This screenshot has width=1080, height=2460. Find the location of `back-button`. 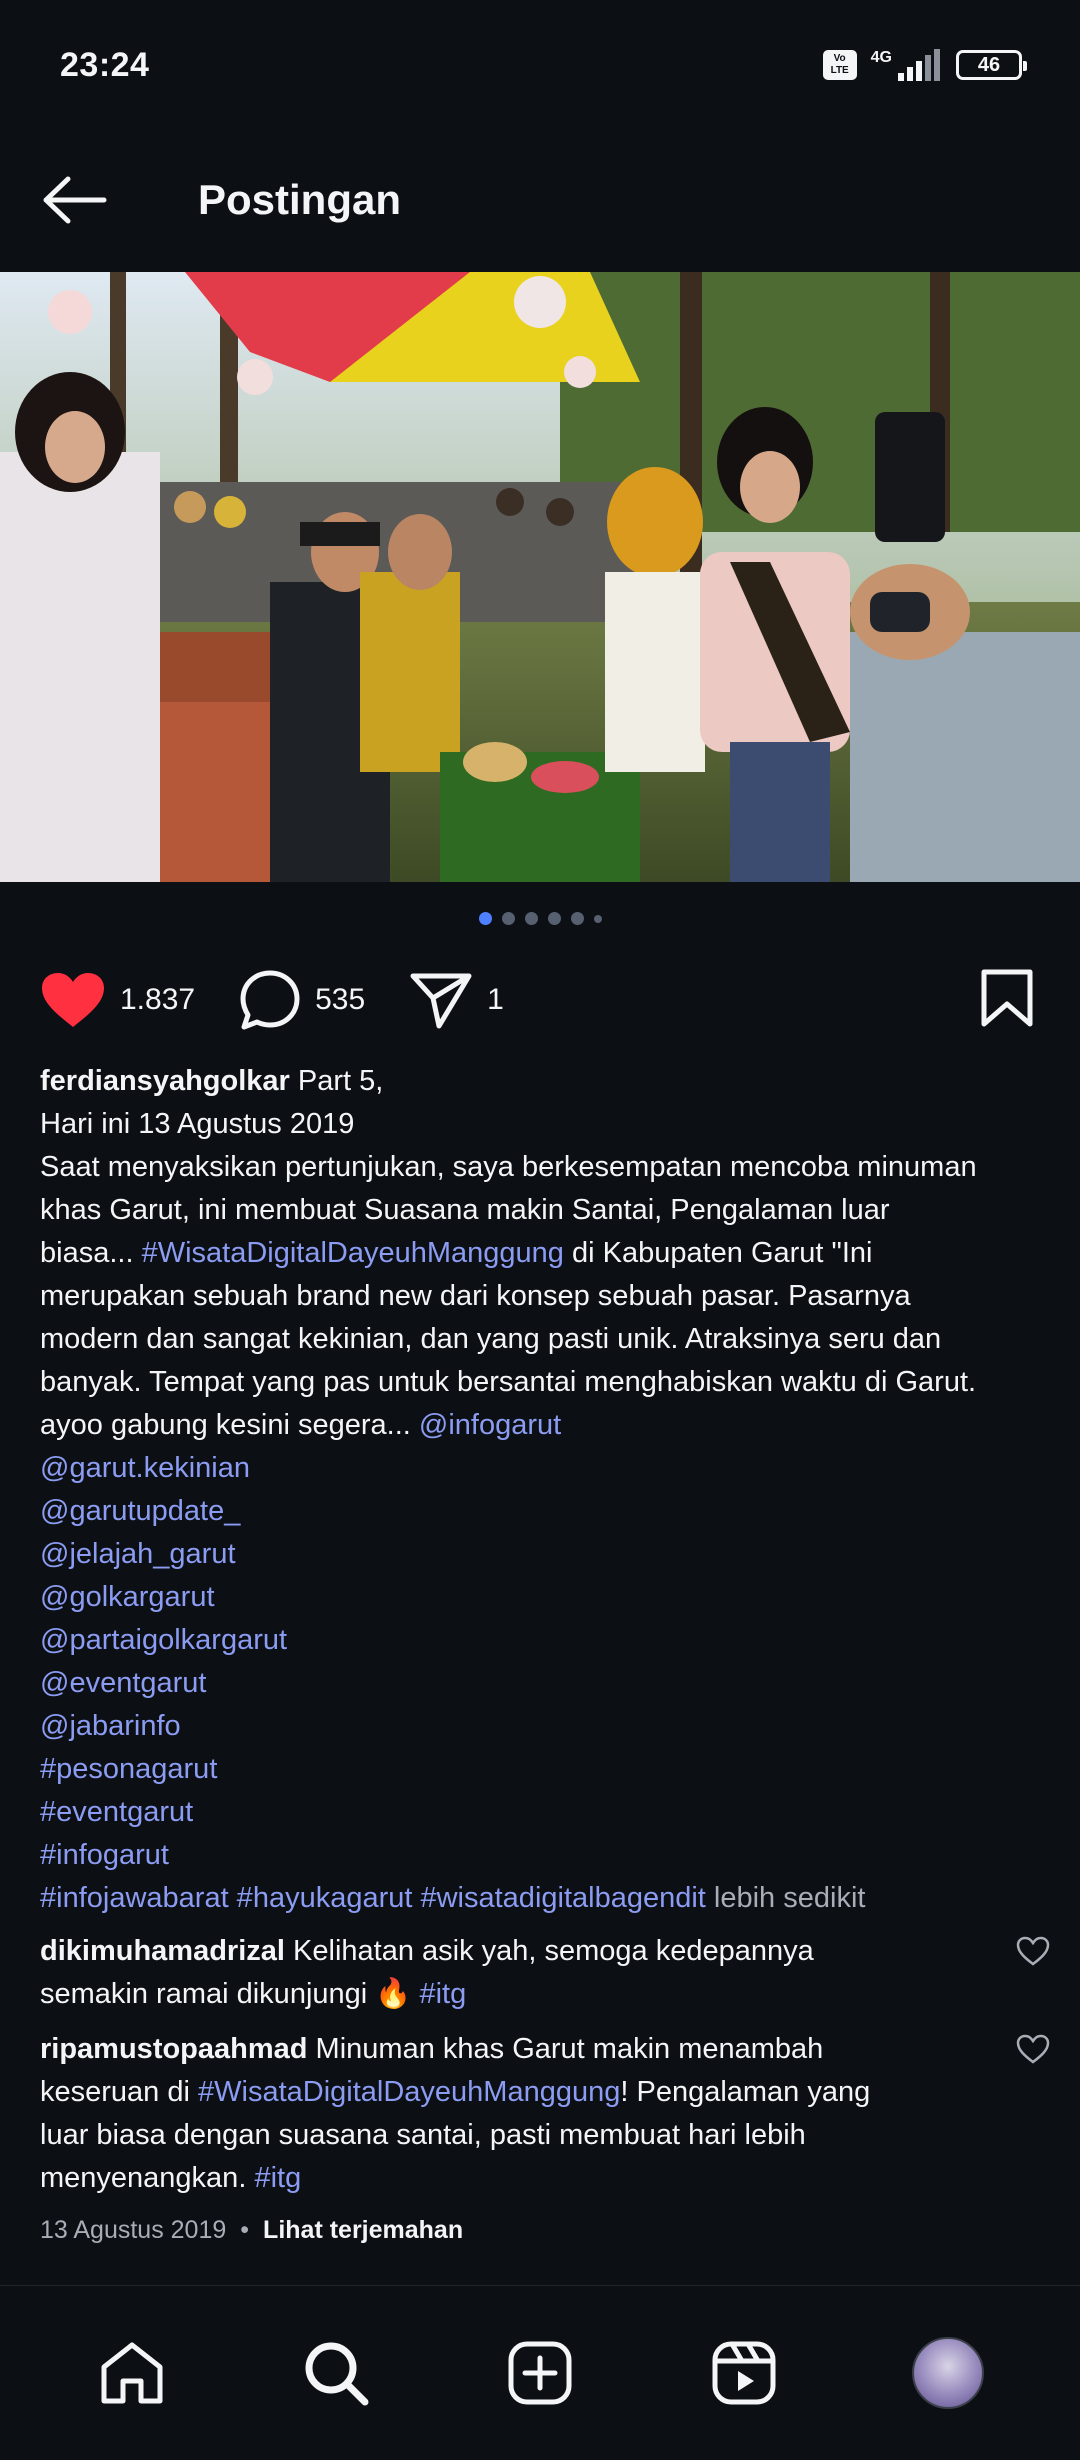

back-button is located at coordinates (75, 200).